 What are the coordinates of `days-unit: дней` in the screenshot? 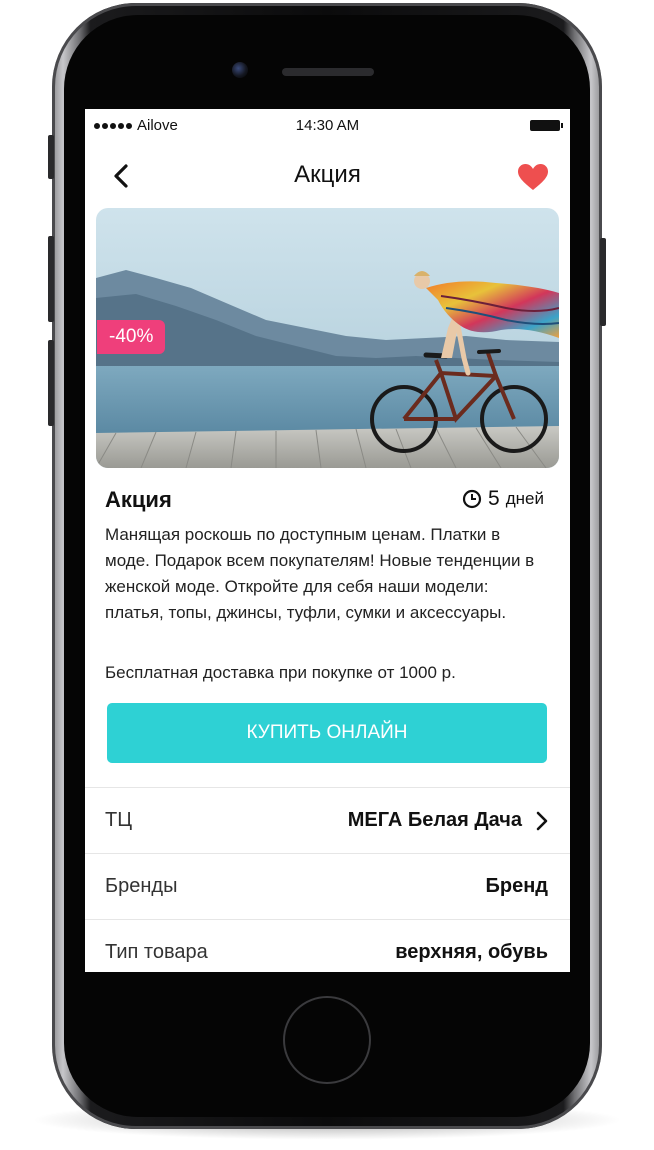 It's located at (524, 498).